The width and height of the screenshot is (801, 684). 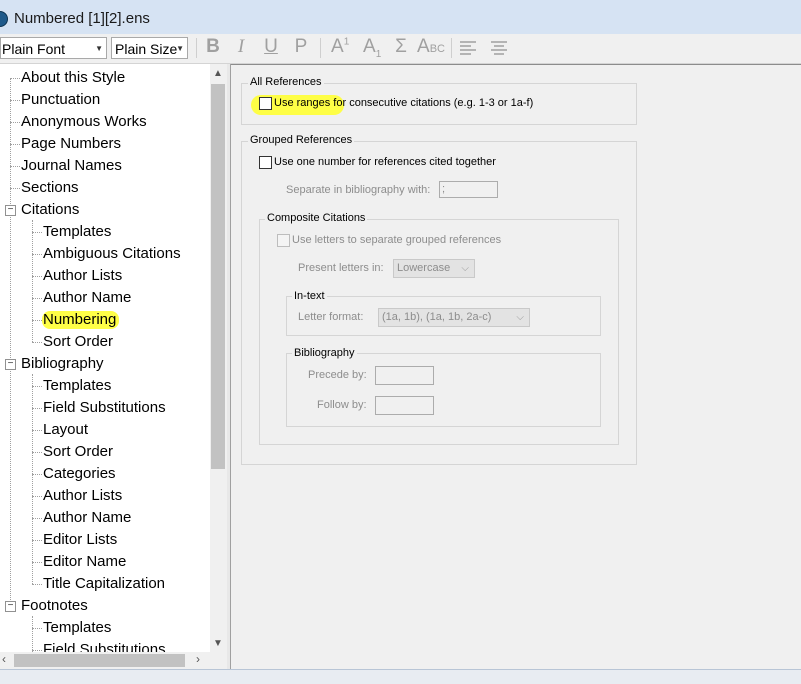 What do you see at coordinates (84, 562) in the screenshot?
I see `tree-item-editor-name: Editor Name` at bounding box center [84, 562].